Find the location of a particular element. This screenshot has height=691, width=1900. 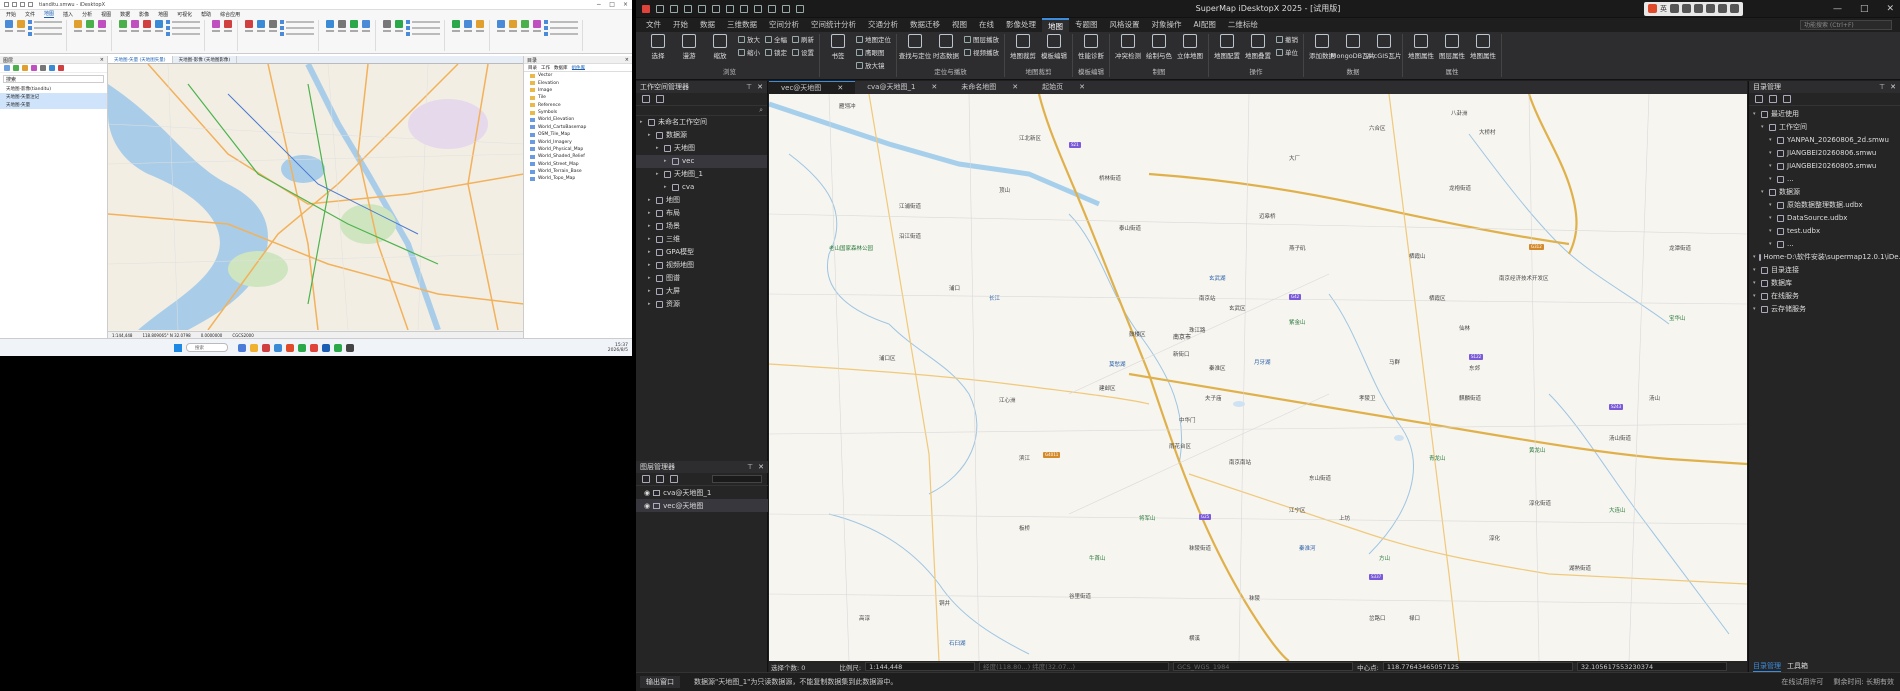

add-connection-icon is located at coordinates (1759, 99).